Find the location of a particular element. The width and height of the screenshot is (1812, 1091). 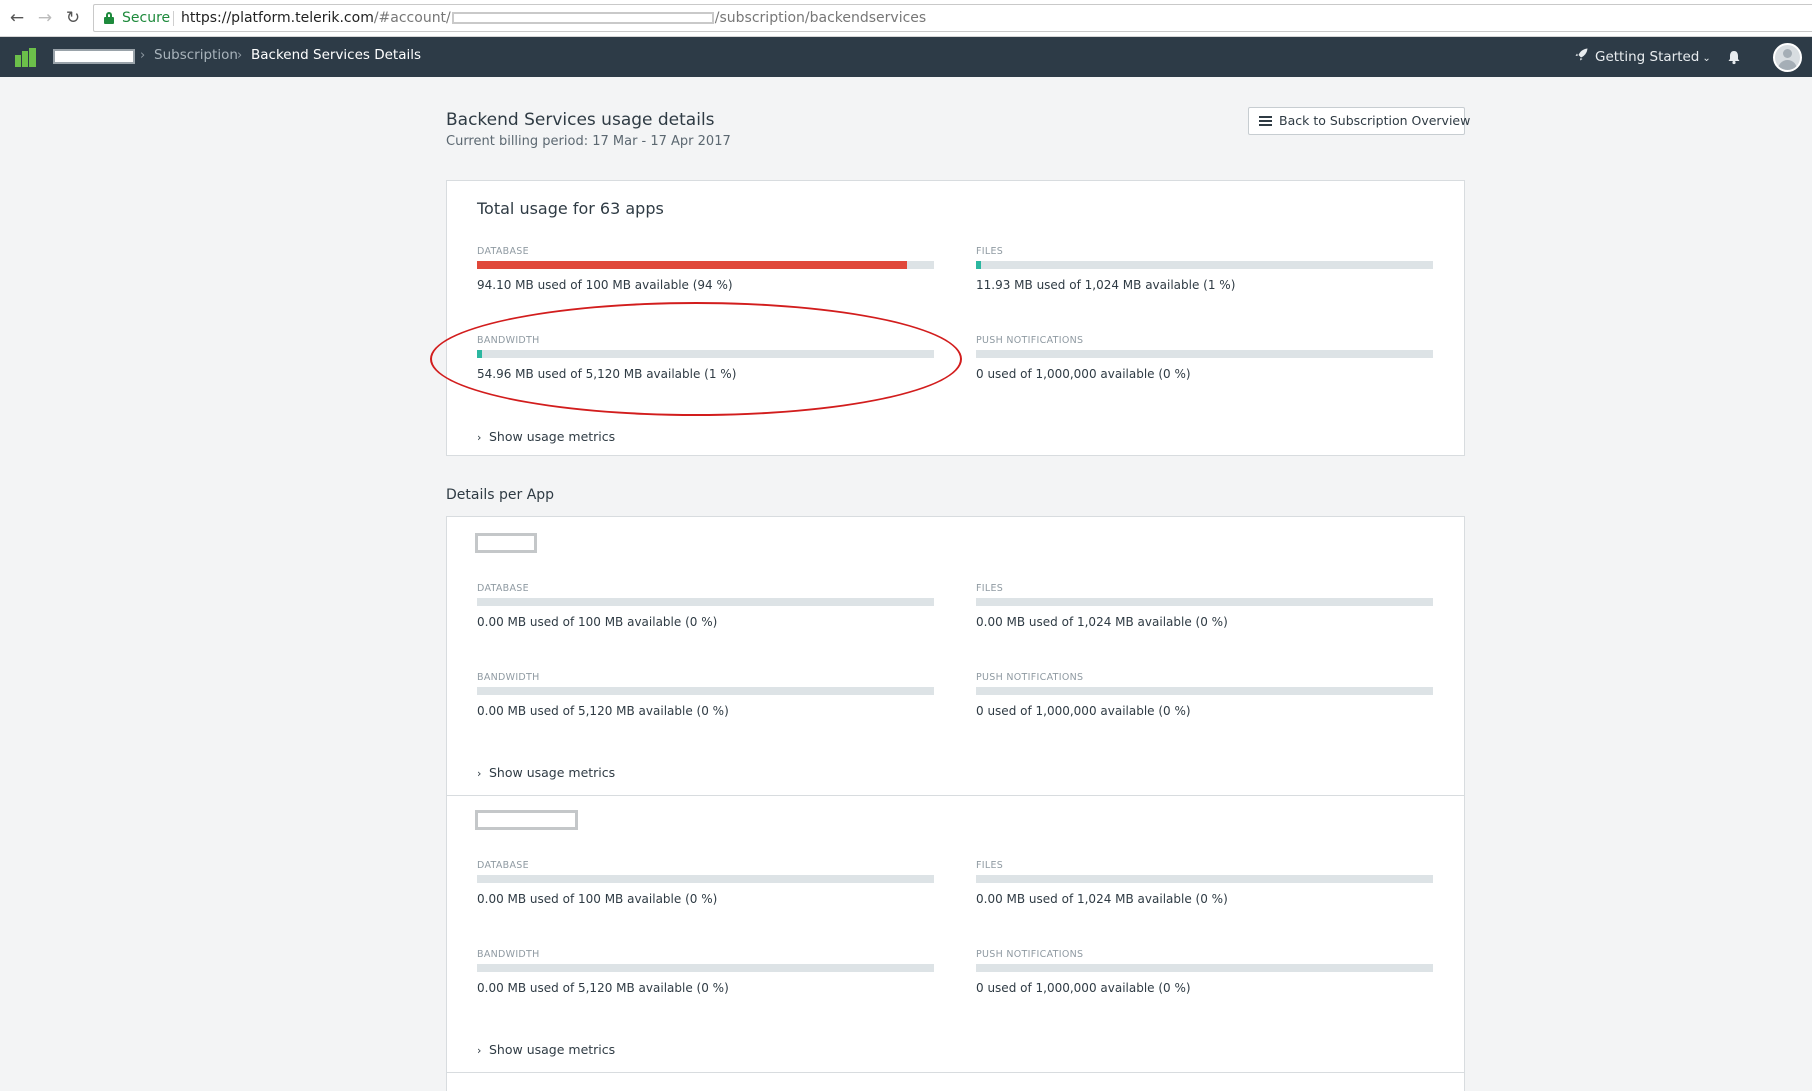

redacted-account-crumb is located at coordinates (94, 56).